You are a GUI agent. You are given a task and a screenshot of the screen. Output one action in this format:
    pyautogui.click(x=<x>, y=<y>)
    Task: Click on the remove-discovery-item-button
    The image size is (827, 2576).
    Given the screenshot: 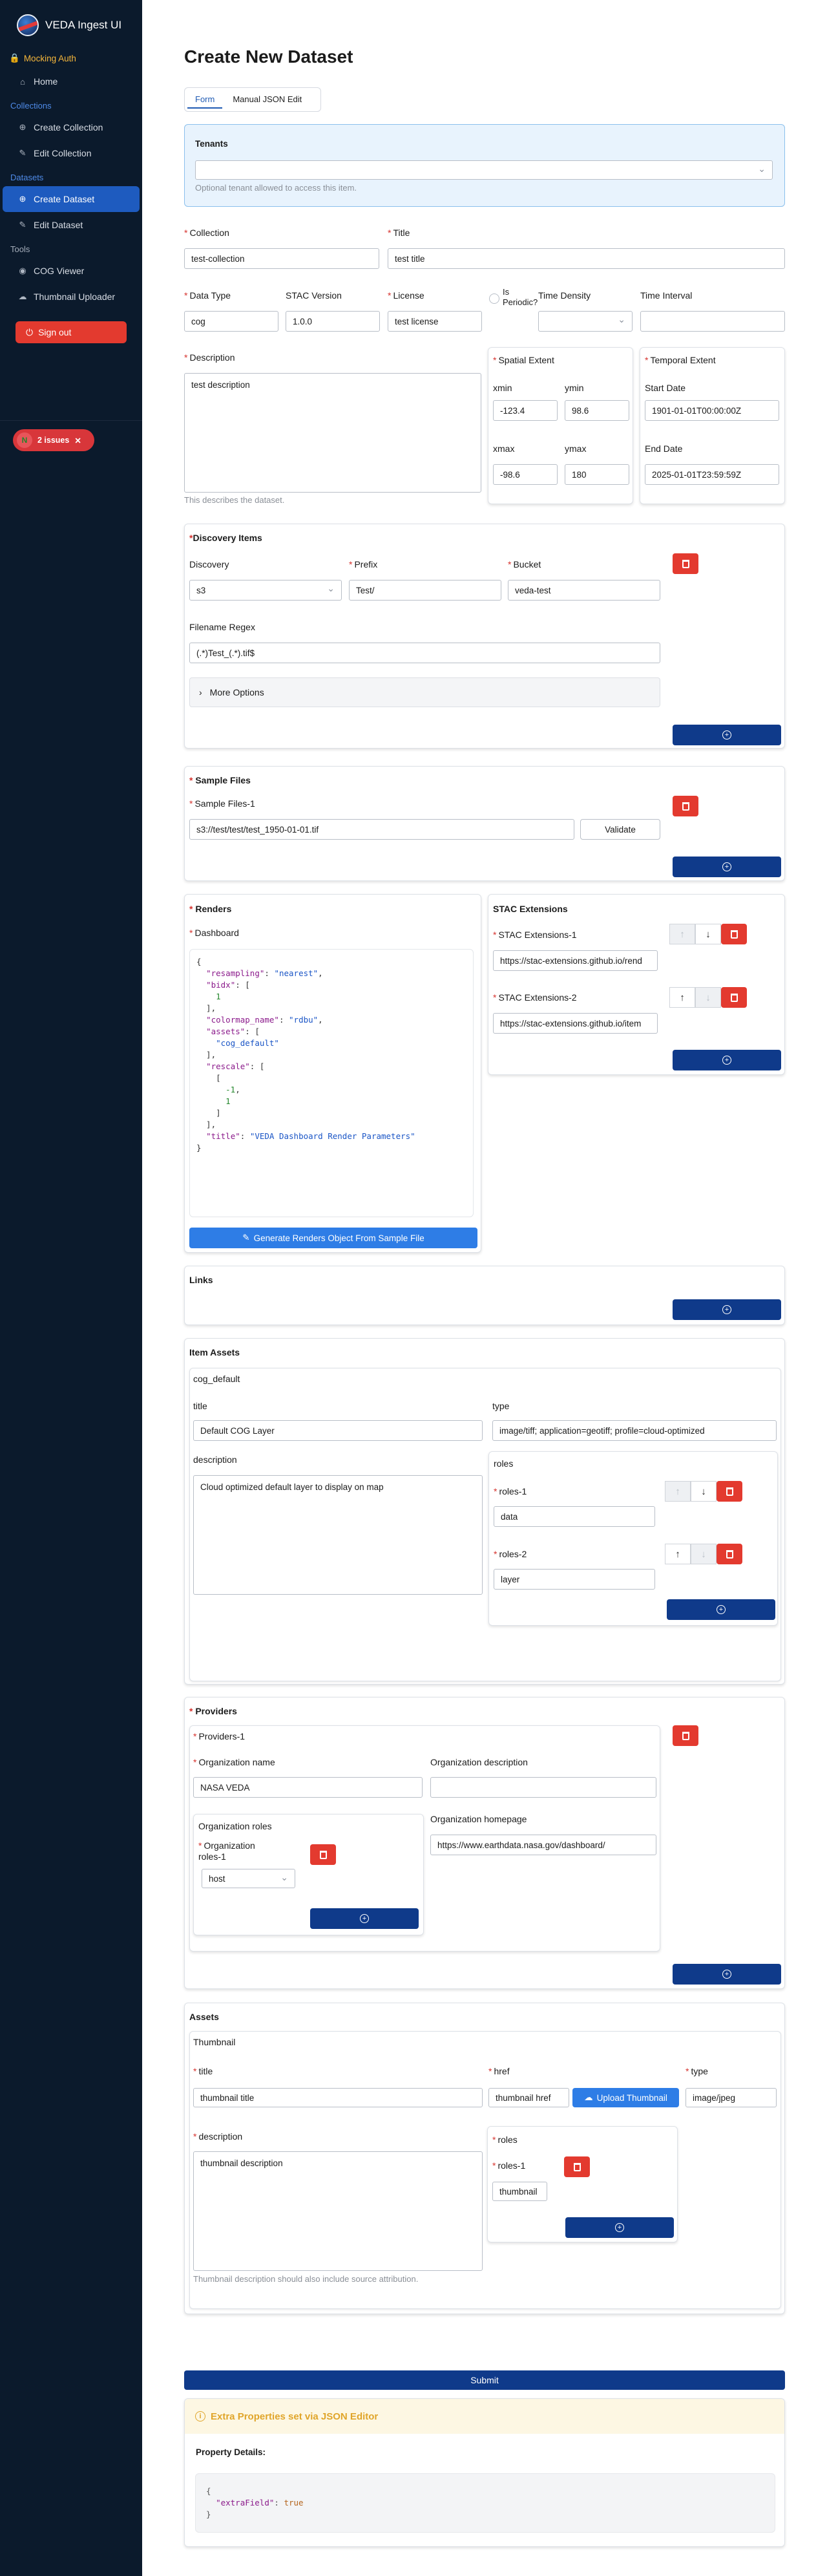 What is the action you would take?
    pyautogui.click(x=685, y=563)
    